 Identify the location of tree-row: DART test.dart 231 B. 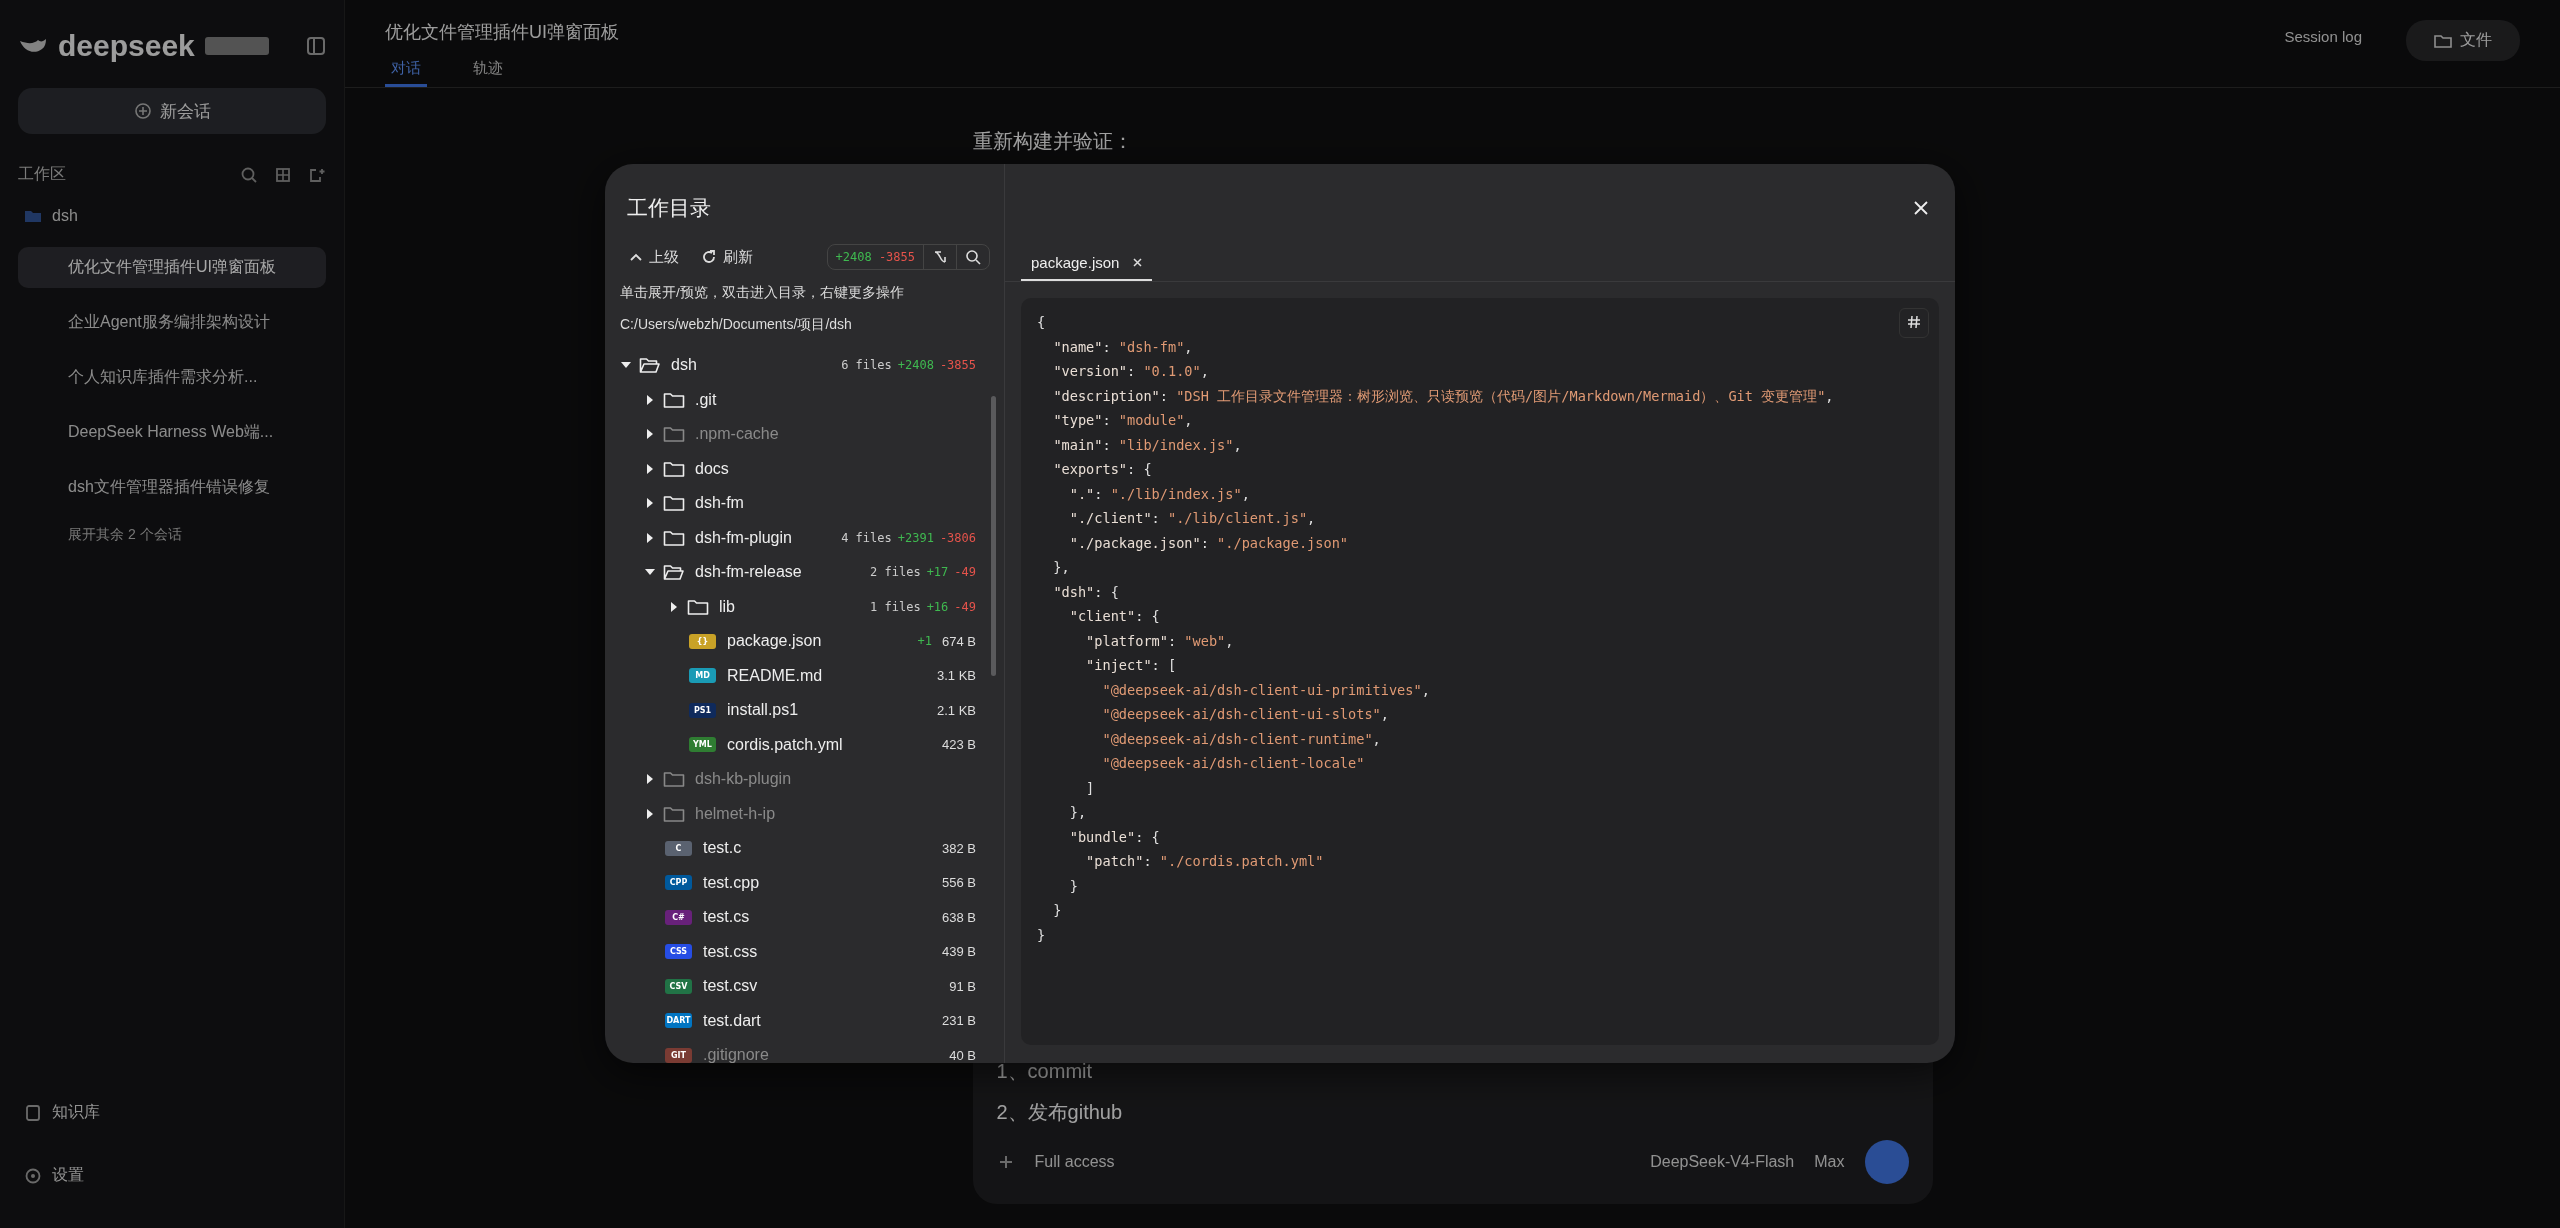
(804, 1020).